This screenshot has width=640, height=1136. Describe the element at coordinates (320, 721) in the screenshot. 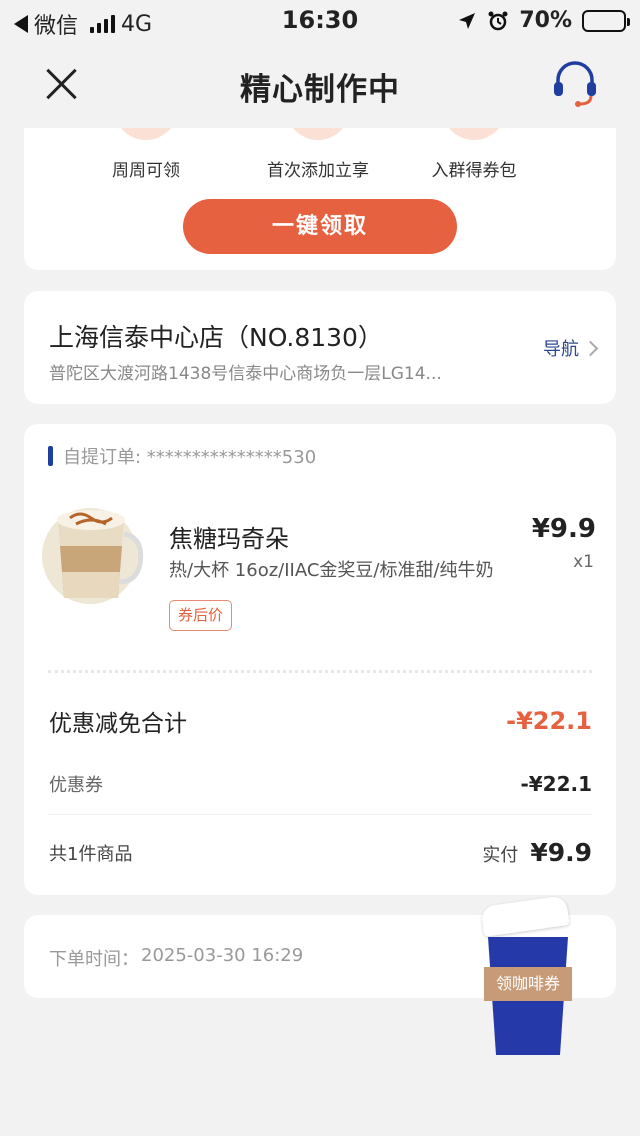

I see `discount-total-row: 优惠减免合计 -¥22.1` at that location.